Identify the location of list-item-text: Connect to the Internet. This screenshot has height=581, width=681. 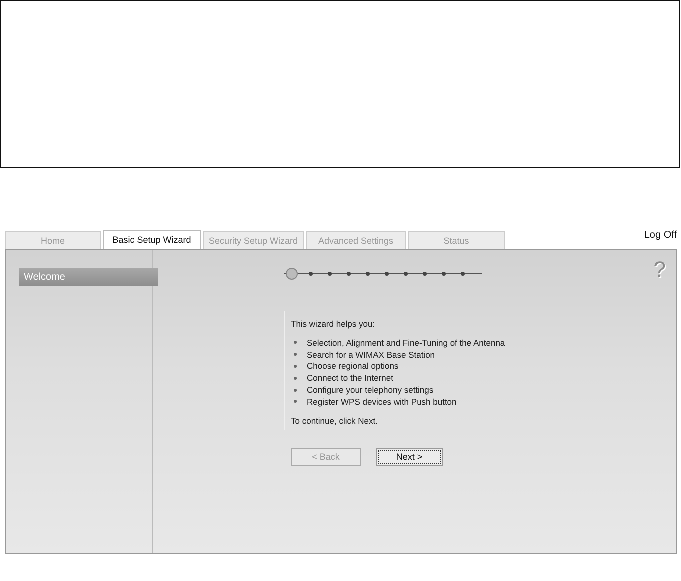
(350, 378).